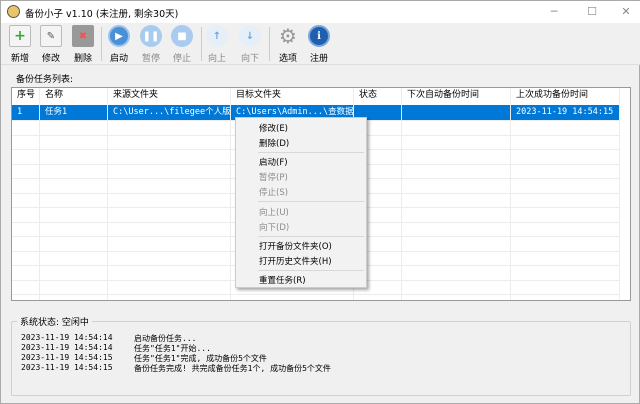 The height and width of the screenshot is (404, 640). I want to click on maximize-button: ☐, so click(592, 12).